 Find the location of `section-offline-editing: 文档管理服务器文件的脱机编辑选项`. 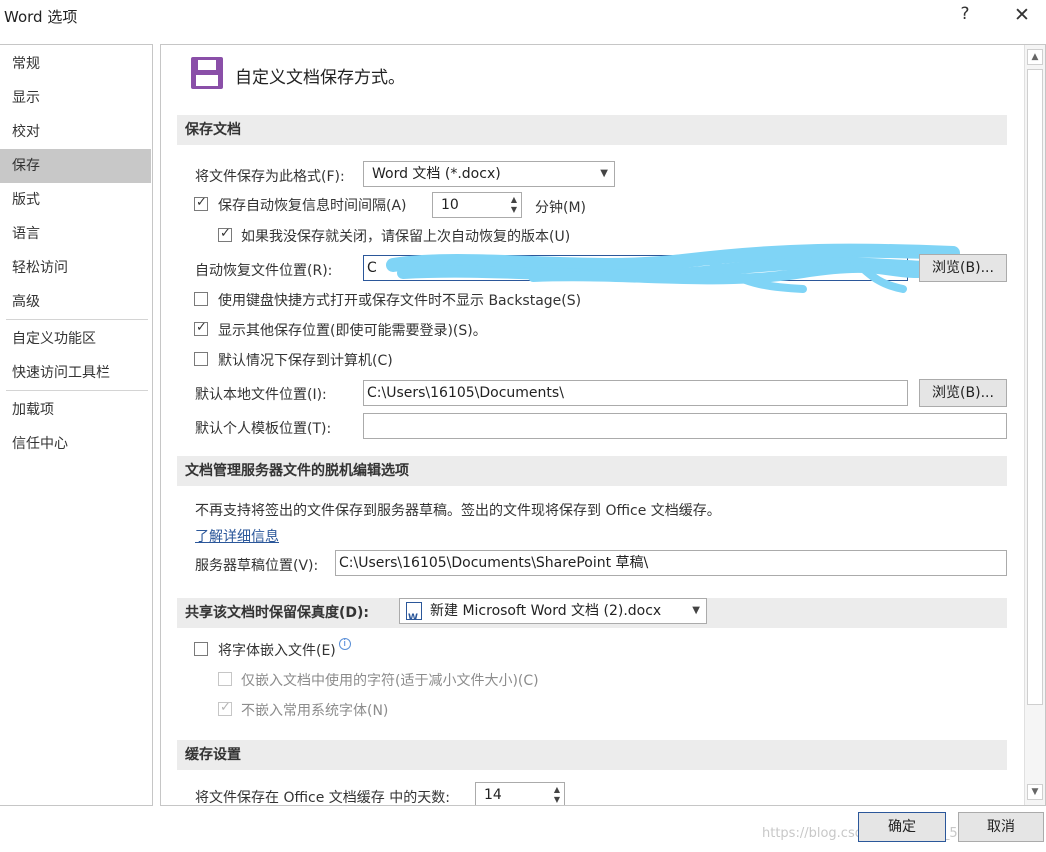

section-offline-editing: 文档管理服务器文件的脱机编辑选项 is located at coordinates (592, 471).